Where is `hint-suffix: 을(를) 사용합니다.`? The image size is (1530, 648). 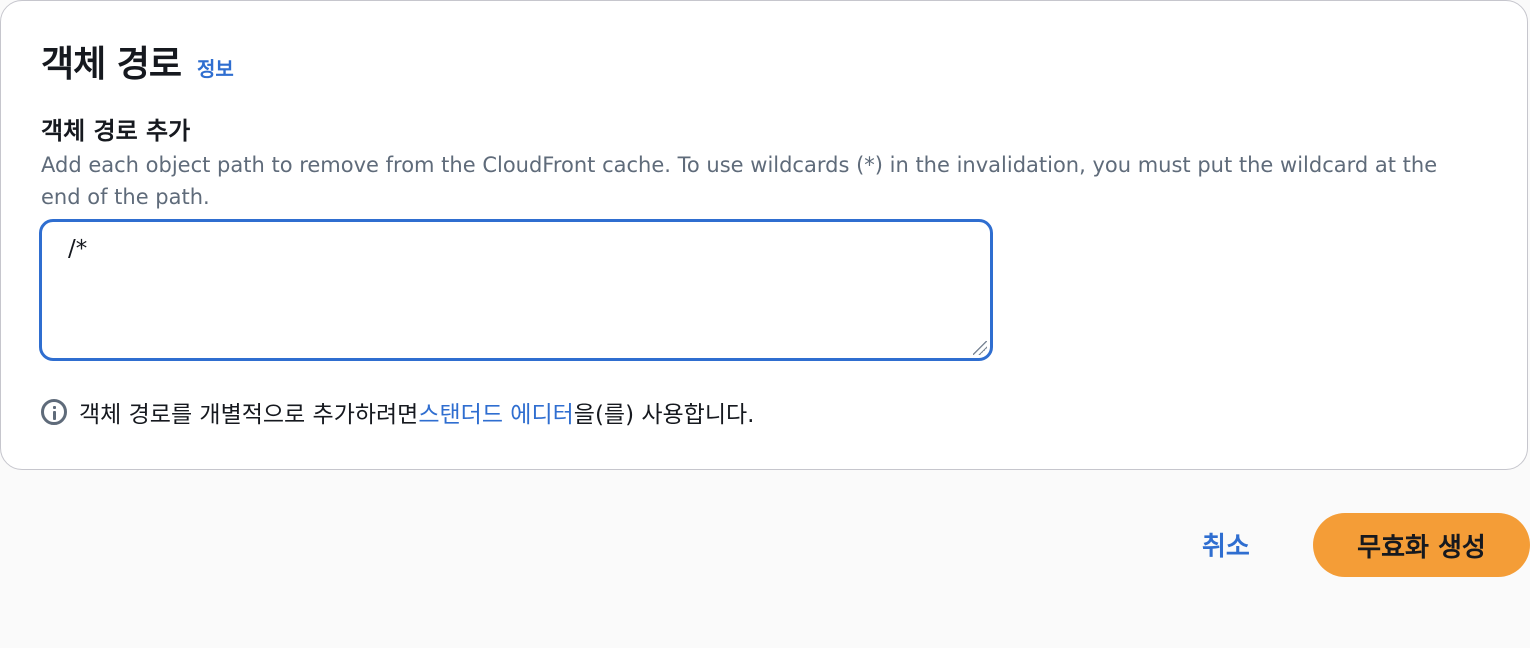
hint-suffix: 을(를) 사용합니다. is located at coordinates (664, 415).